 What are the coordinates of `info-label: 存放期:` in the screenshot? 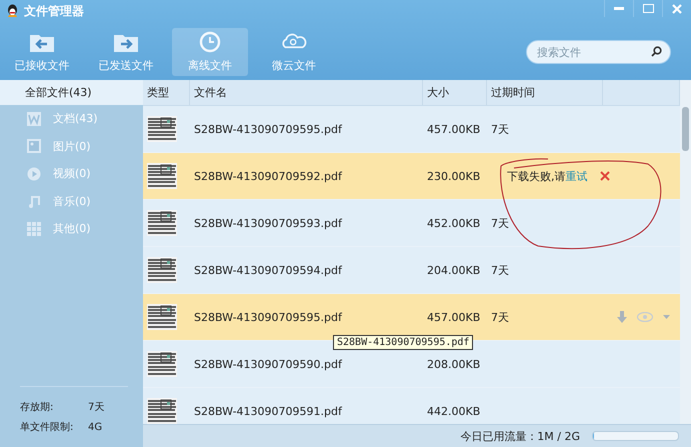 It's located at (37, 407).